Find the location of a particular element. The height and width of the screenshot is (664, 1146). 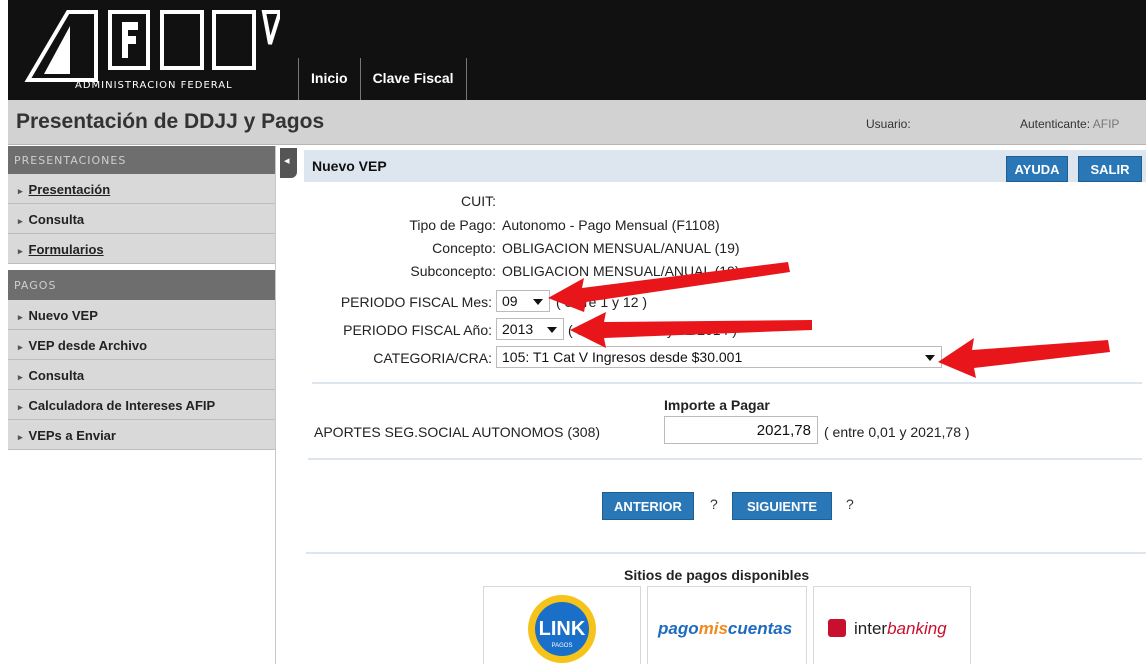

tipo-label: Tipo de Pago: is located at coordinates (452, 225).